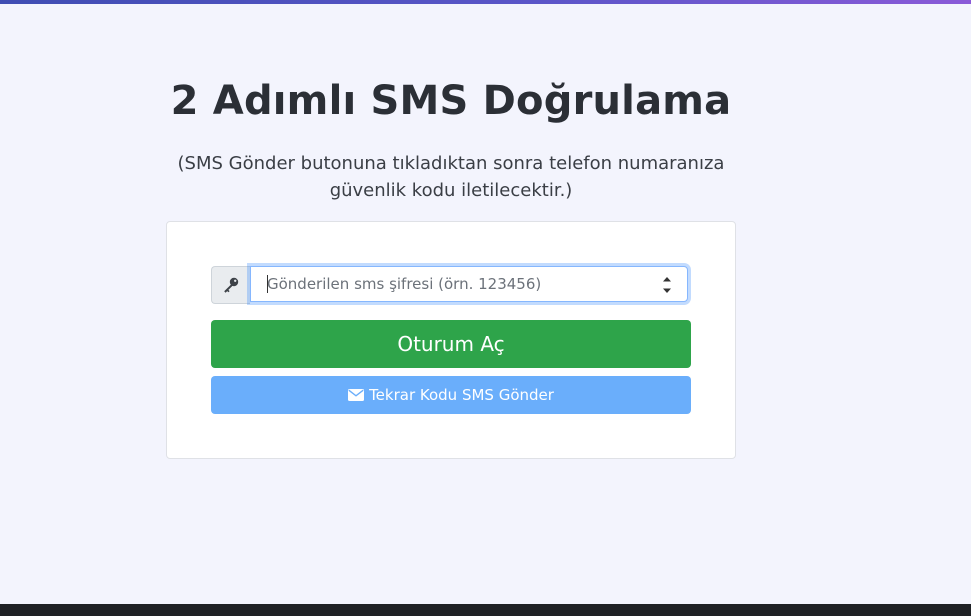 This screenshot has width=971, height=616. I want to click on sms-code-input, so click(469, 284).